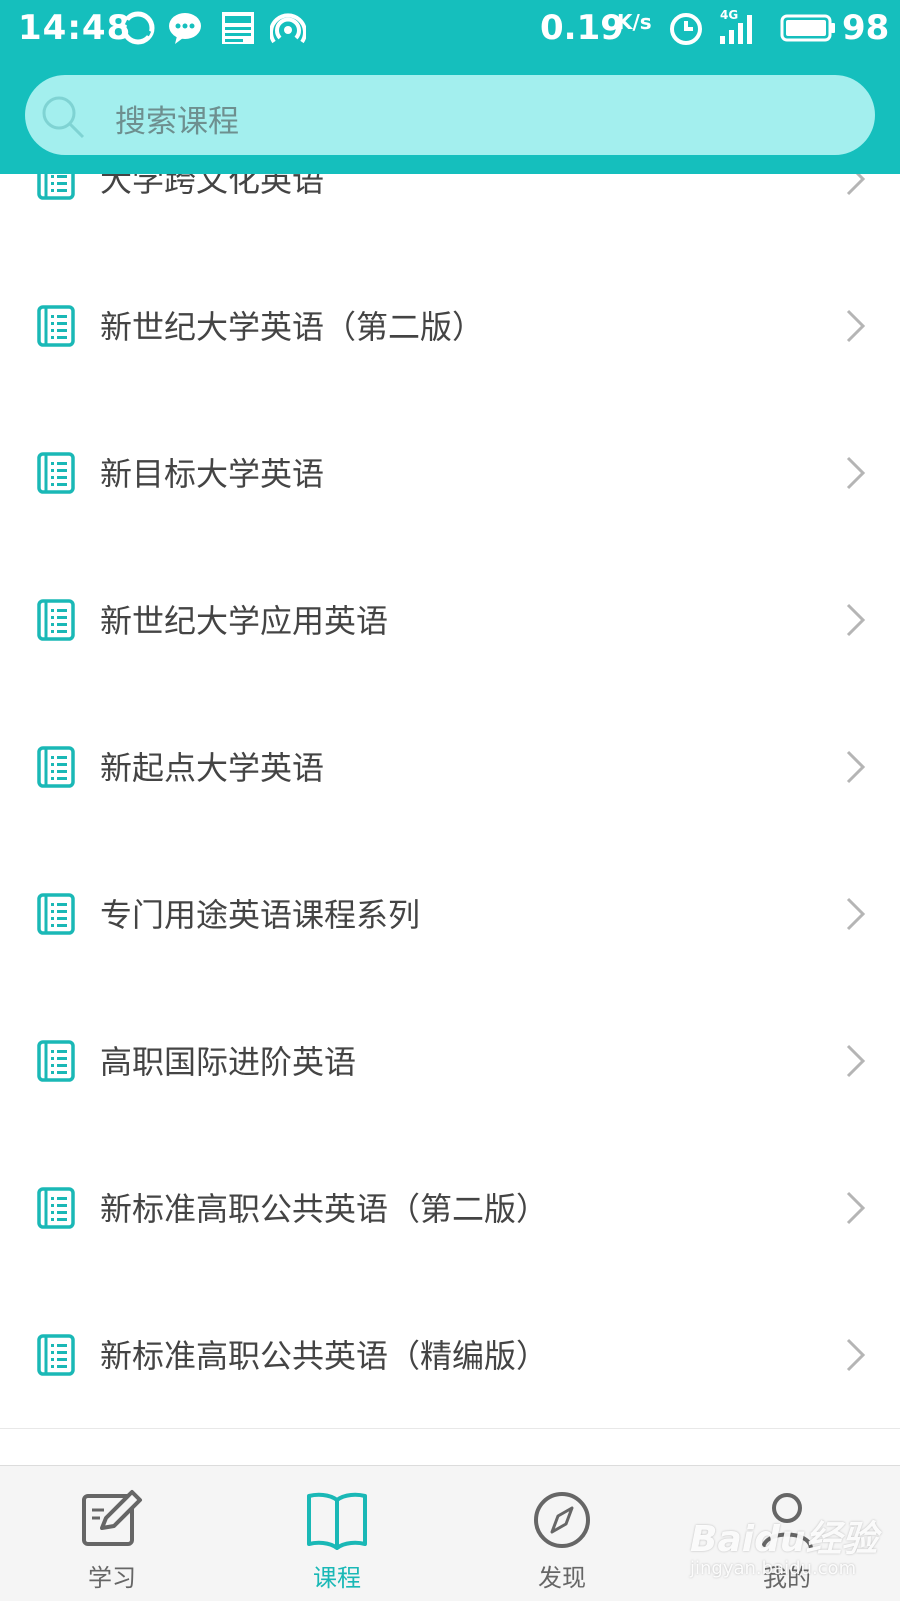 The width and height of the screenshot is (900, 1601). What do you see at coordinates (288, 28) in the screenshot?
I see `hotspot-icon` at bounding box center [288, 28].